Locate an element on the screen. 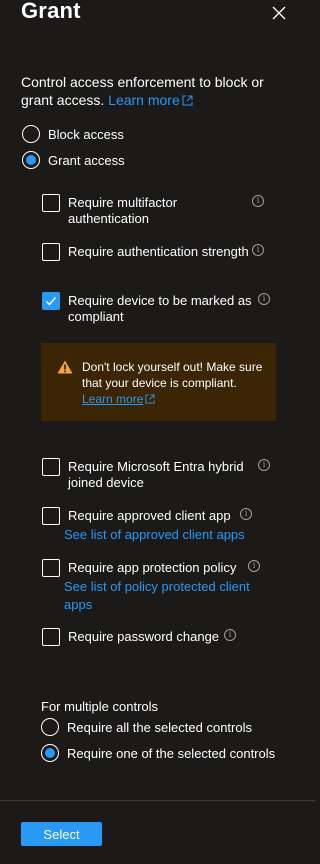  radio-grant-access: Grant access is located at coordinates (73, 160).